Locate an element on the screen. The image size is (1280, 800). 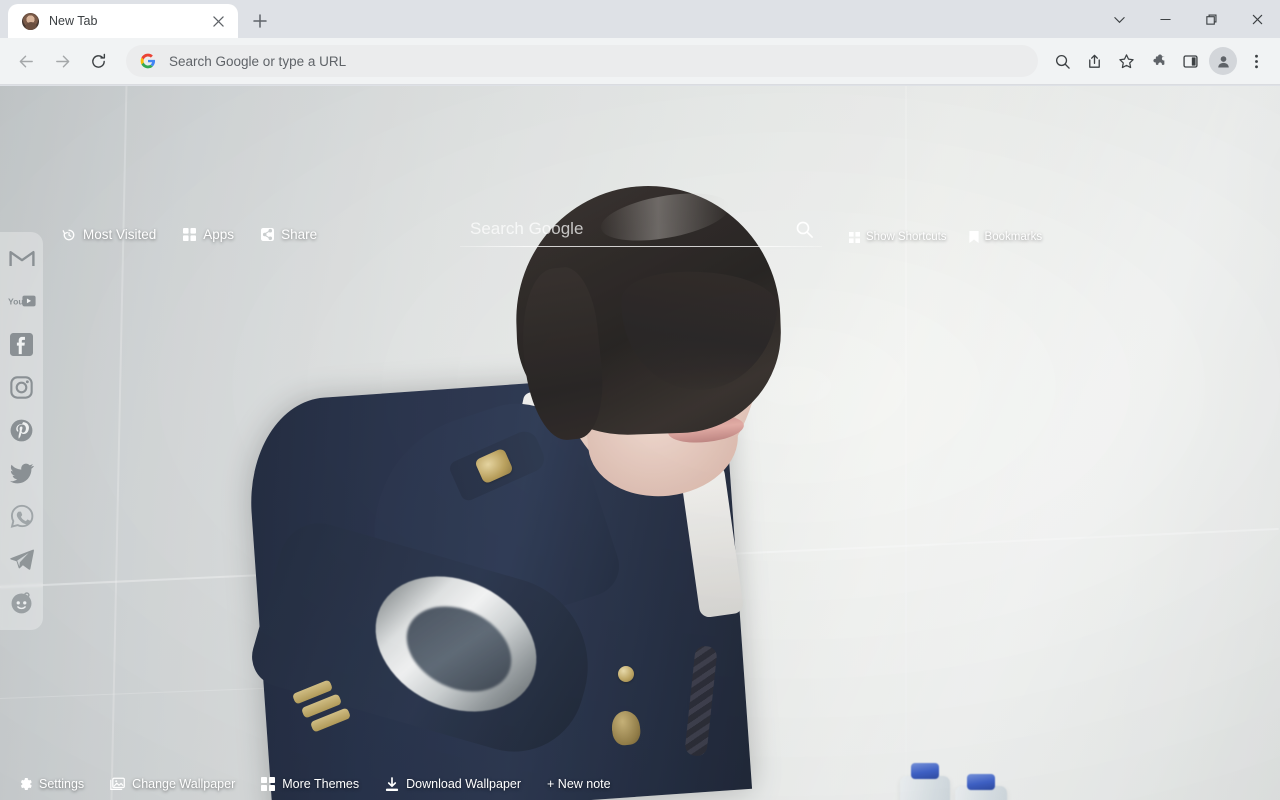
minimize-to-tray-icon is located at coordinates (1119, 19).